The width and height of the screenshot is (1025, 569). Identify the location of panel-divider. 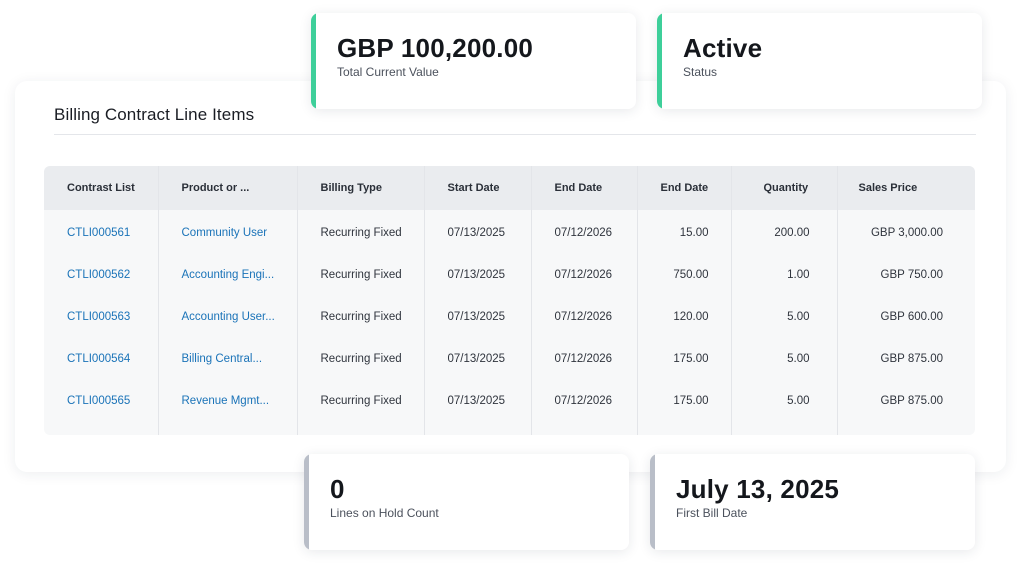
(515, 134).